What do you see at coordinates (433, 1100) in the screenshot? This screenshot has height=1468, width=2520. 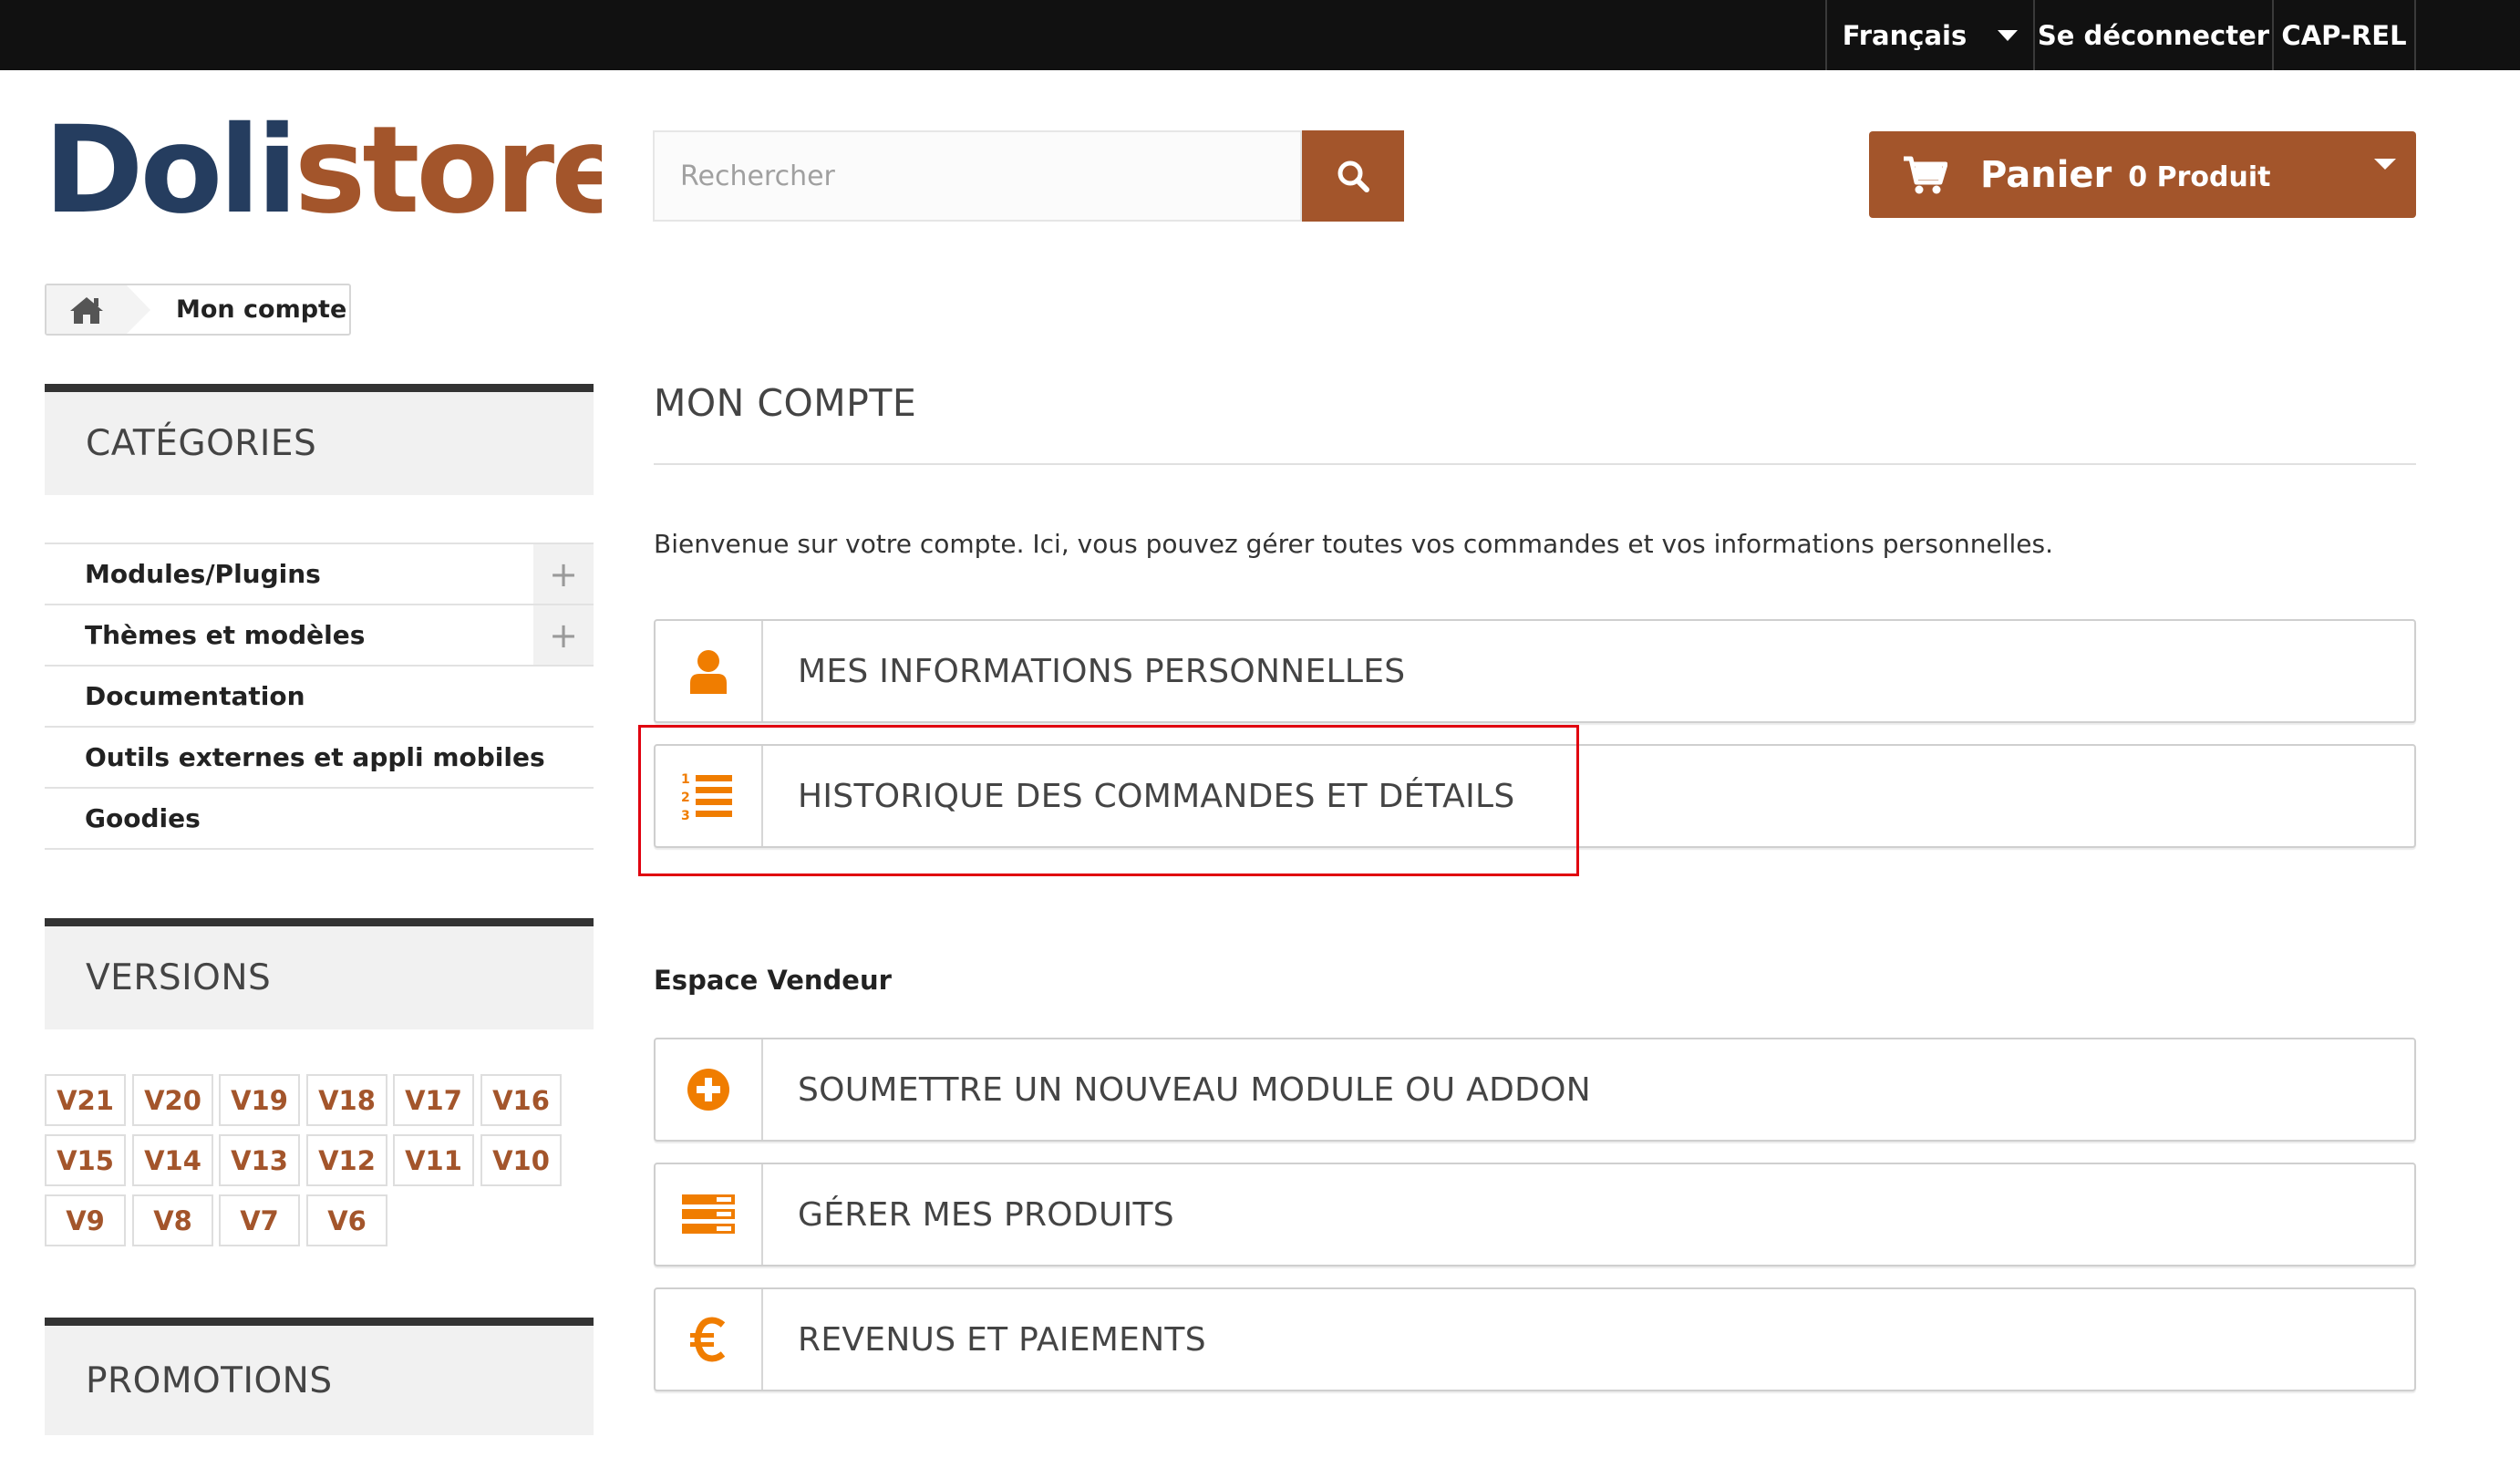 I see `version-tag-v17: V17` at bounding box center [433, 1100].